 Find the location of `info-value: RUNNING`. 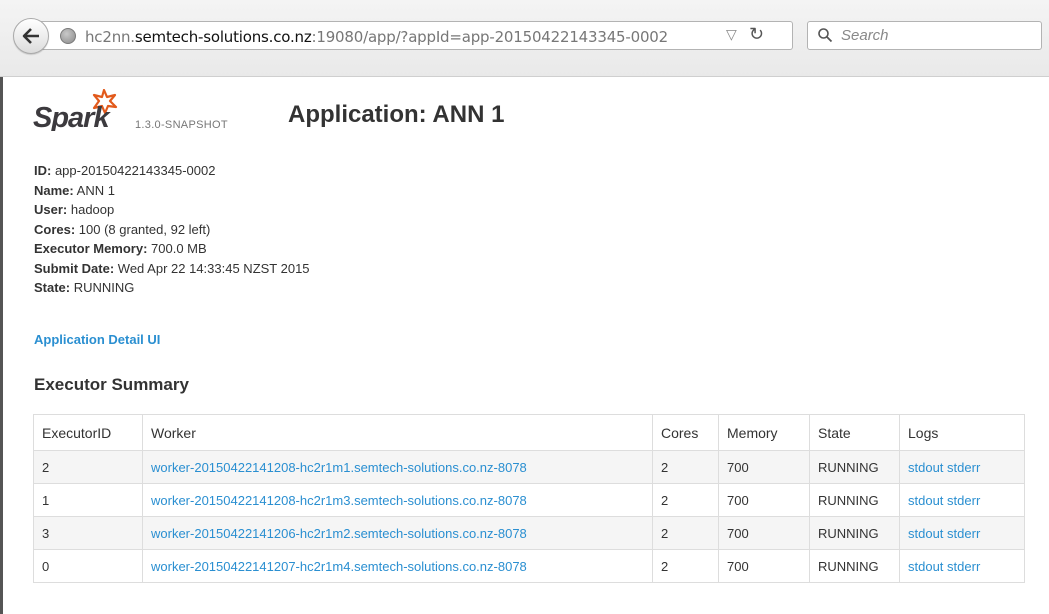

info-value: RUNNING is located at coordinates (102, 287).